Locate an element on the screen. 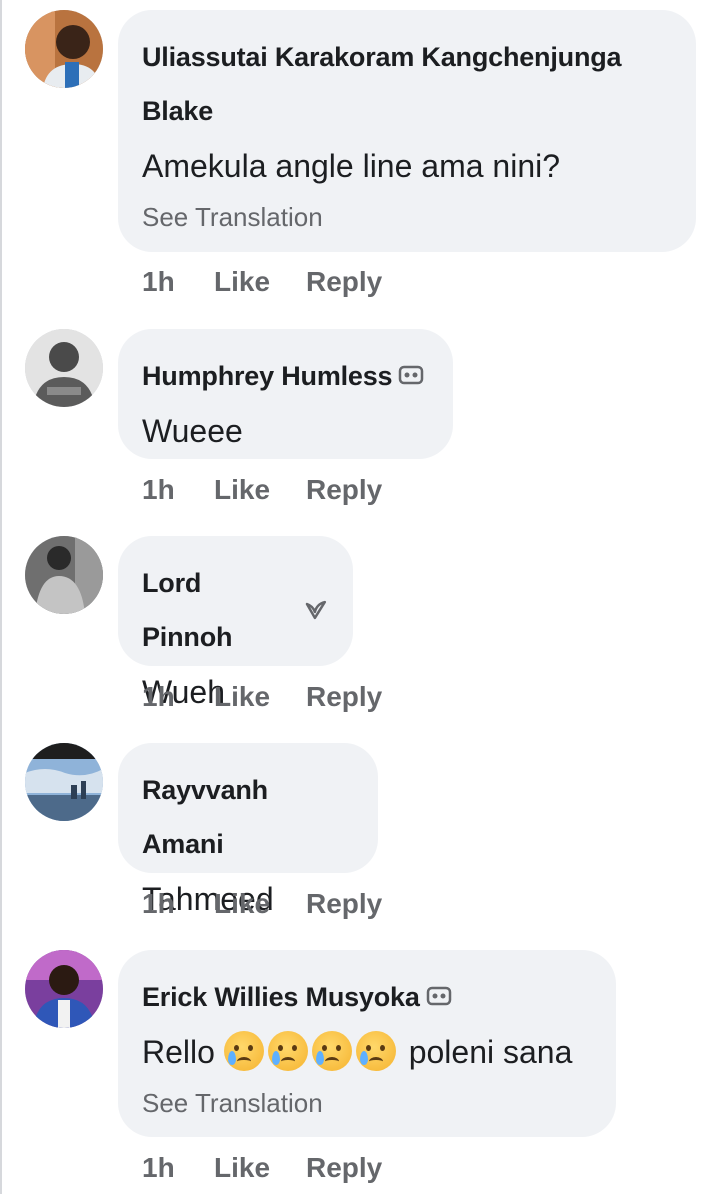  comment-text: Wueee is located at coordinates (192, 431).